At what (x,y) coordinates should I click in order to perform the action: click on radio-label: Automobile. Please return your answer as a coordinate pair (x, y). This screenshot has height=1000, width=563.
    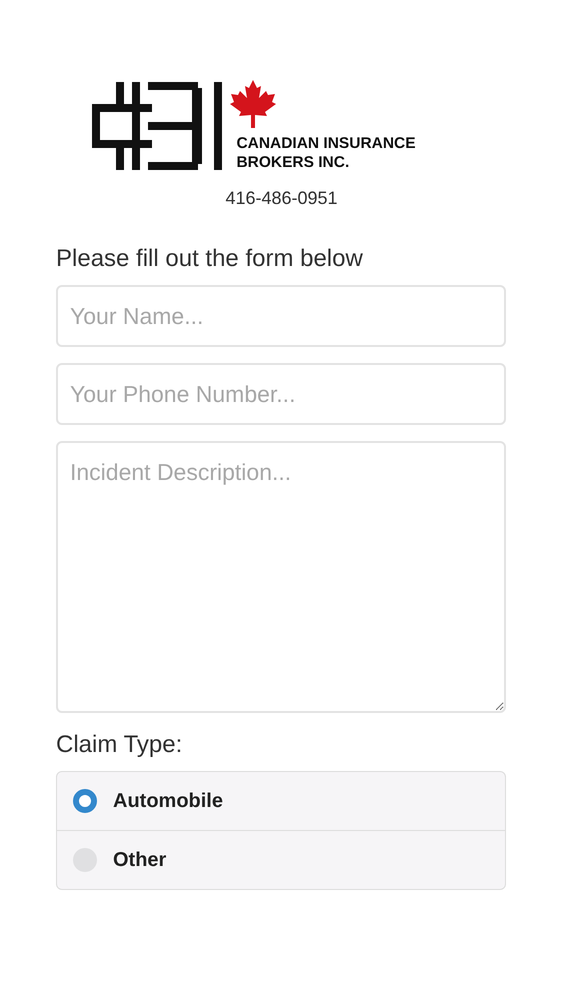
    Looking at the image, I should click on (168, 801).